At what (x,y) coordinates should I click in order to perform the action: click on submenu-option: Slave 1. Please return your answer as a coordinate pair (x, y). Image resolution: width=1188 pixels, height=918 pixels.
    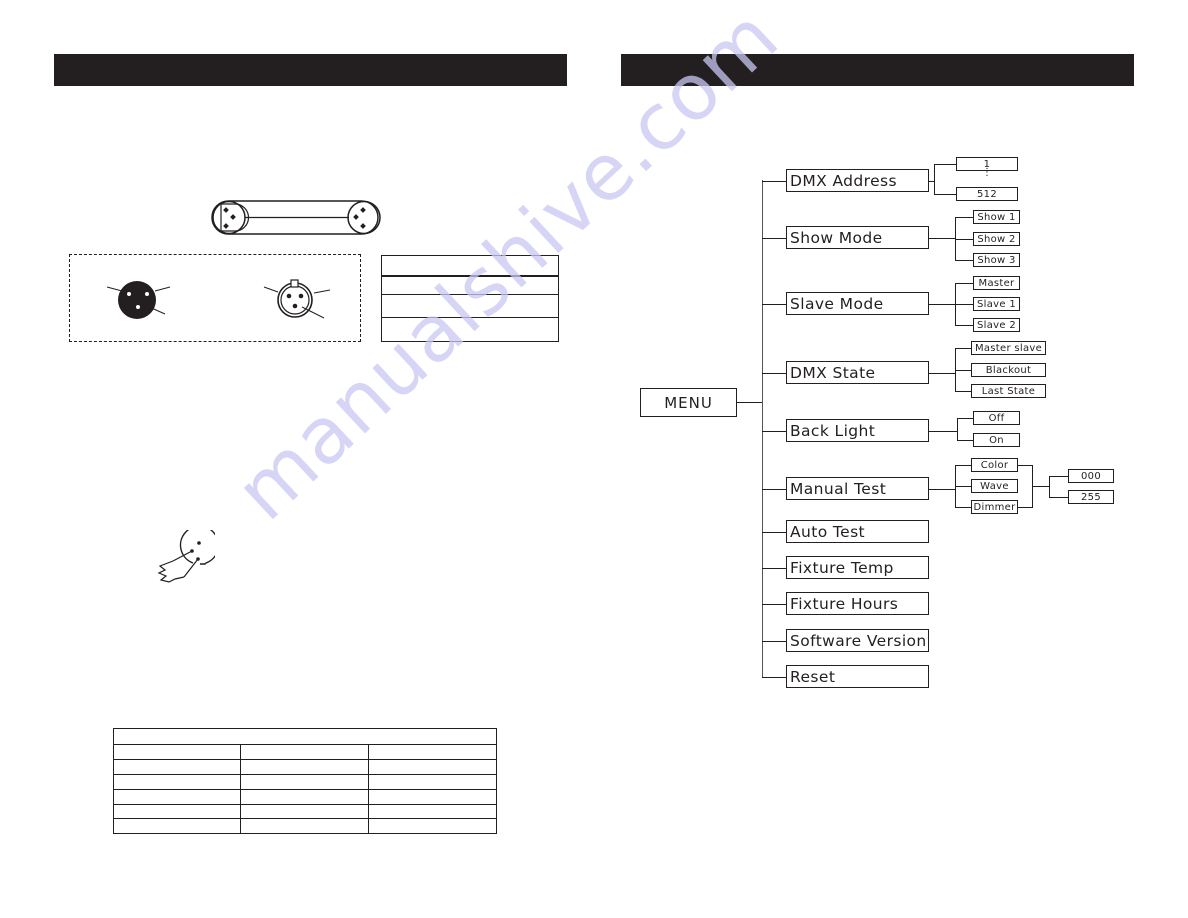
    Looking at the image, I should click on (996, 304).